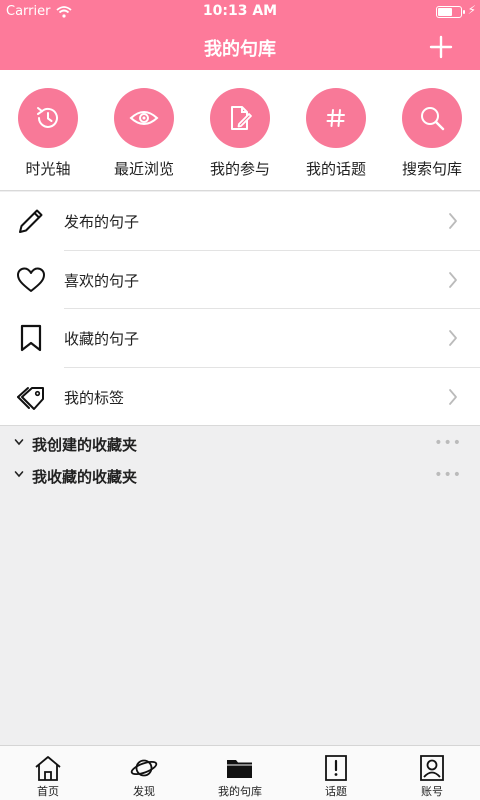 The width and height of the screenshot is (480, 800). I want to click on tab-label: 话题, so click(336, 791).